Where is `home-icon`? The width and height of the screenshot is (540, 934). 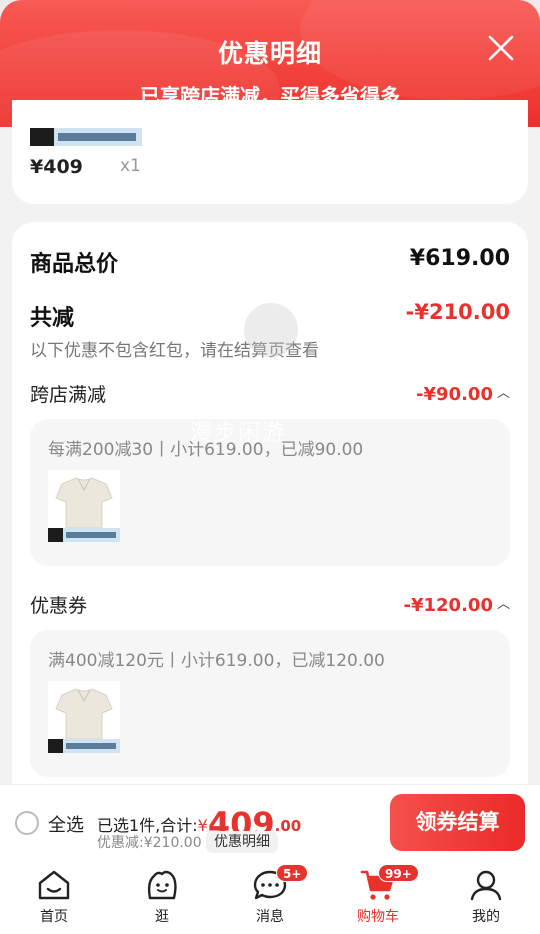 home-icon is located at coordinates (54, 885).